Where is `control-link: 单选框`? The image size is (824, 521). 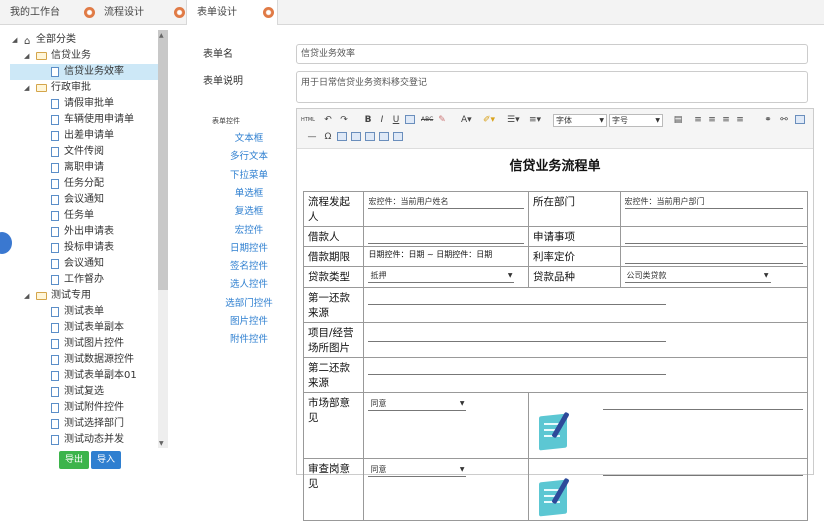 control-link: 单选框 is located at coordinates (249, 192).